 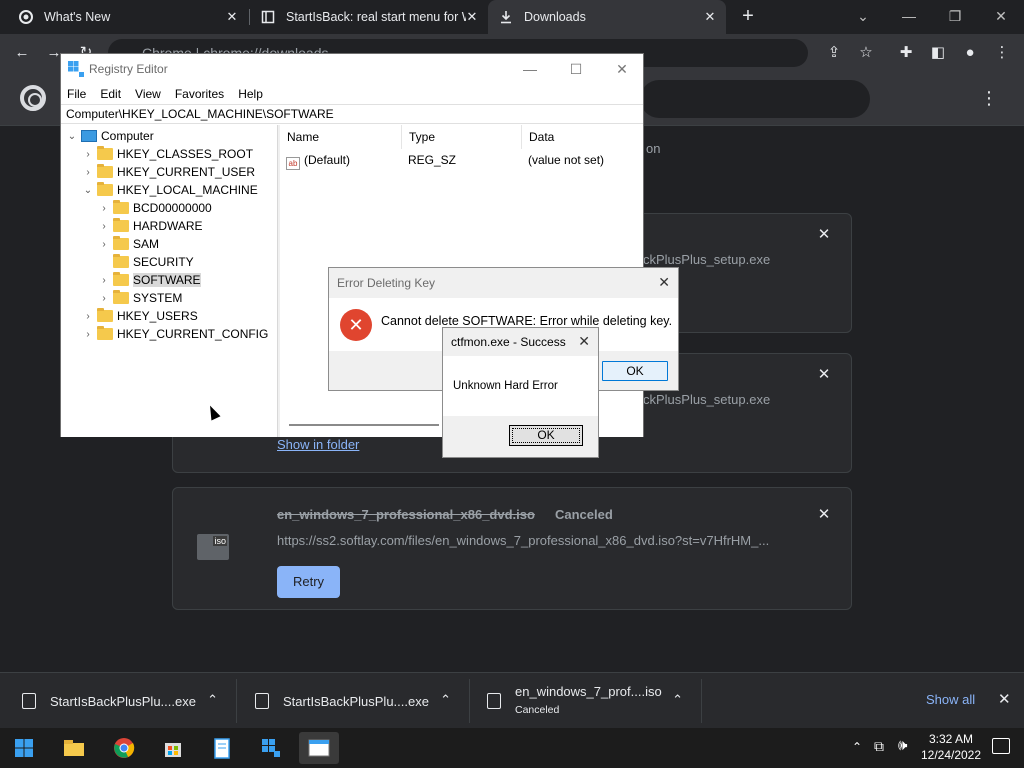 I want to click on shelf-separator, so click(x=236, y=701).